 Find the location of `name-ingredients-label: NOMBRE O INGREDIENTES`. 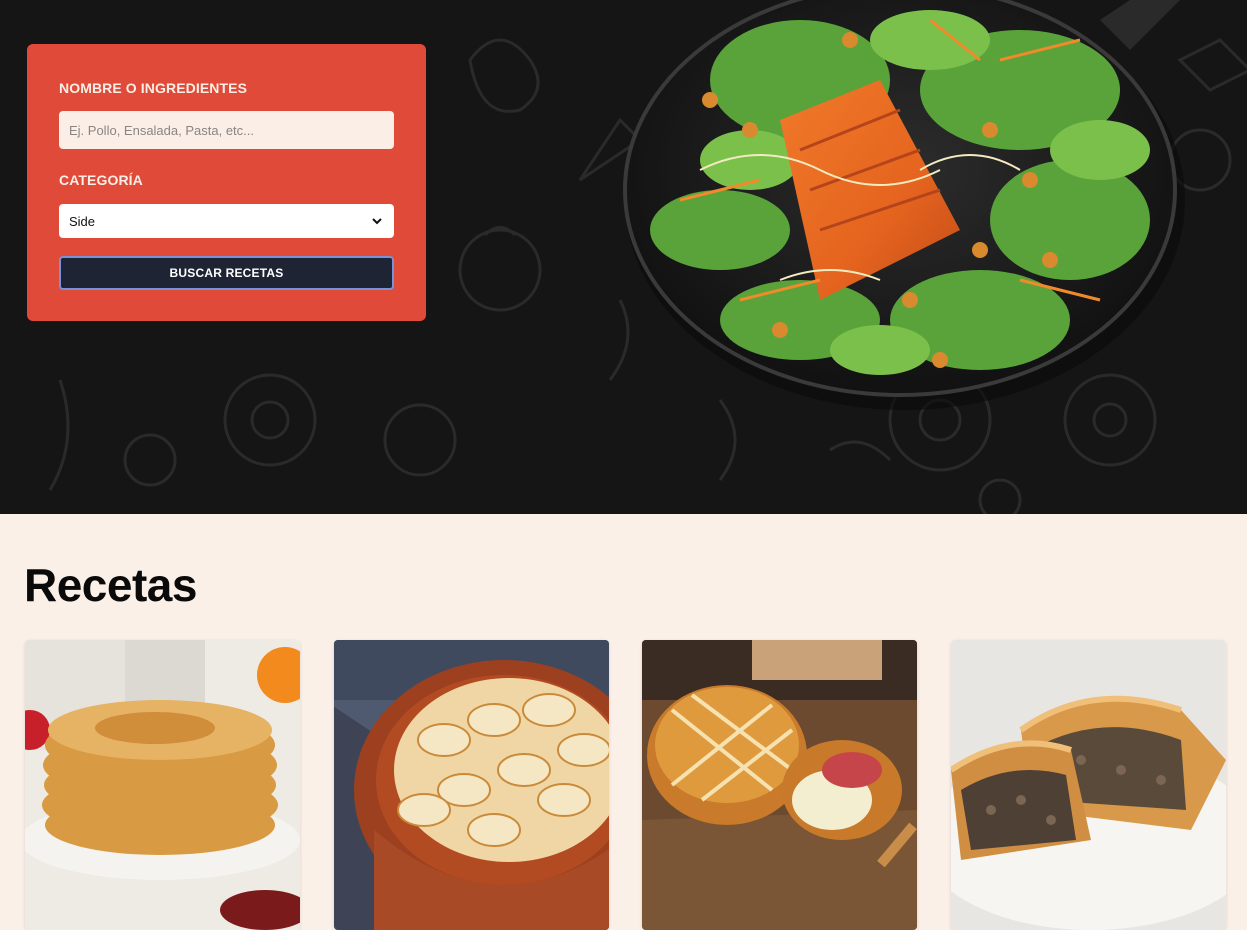

name-ingredients-label: NOMBRE O INGREDIENTES is located at coordinates (153, 88).